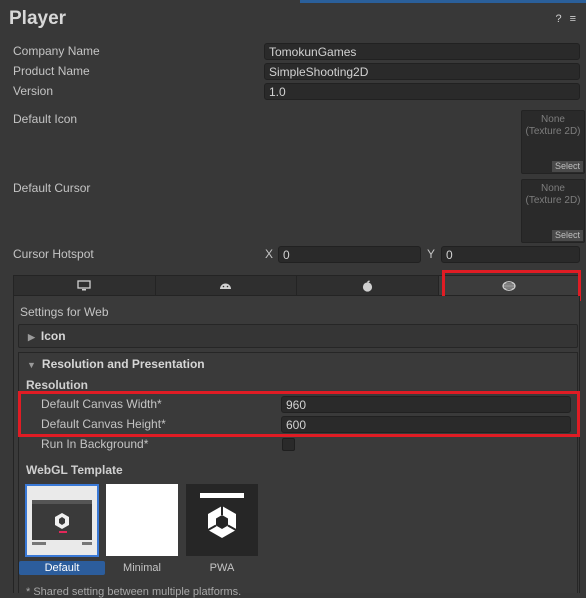 Image resolution: width=586 pixels, height=598 pixels. What do you see at coordinates (31, 337) in the screenshot?
I see `collapsed-arrow-icon: ▶` at bounding box center [31, 337].